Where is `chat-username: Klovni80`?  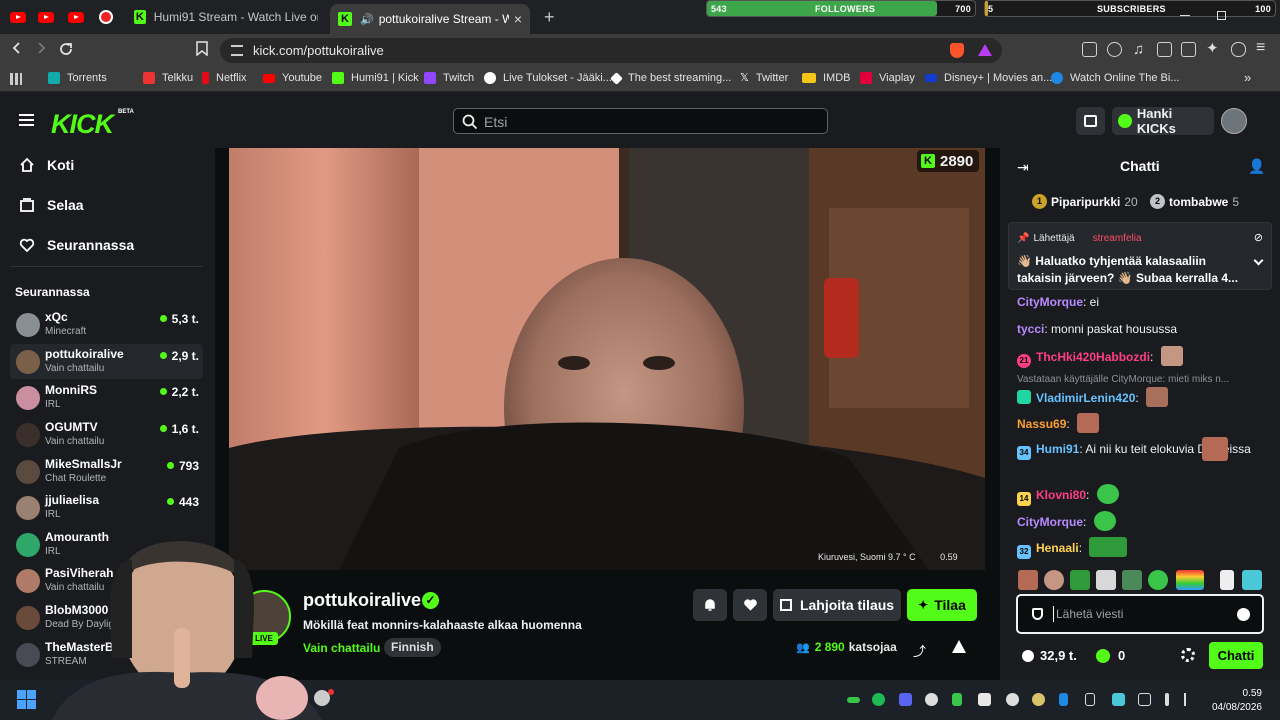 chat-username: Klovni80 is located at coordinates (1061, 495).